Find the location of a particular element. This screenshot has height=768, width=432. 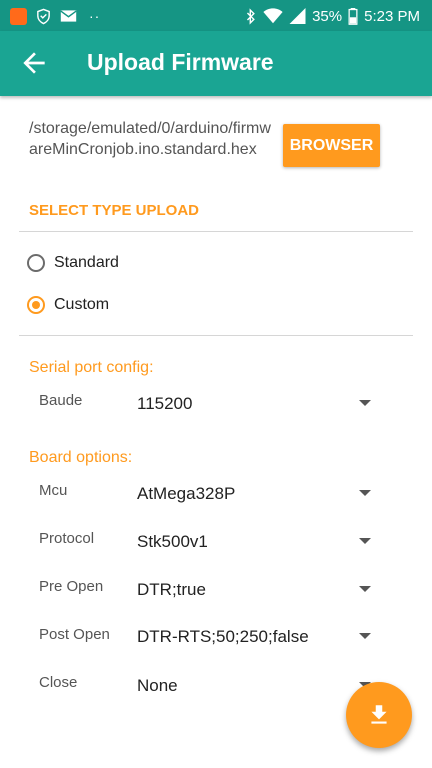

radio-custom: Custom is located at coordinates (68, 305).